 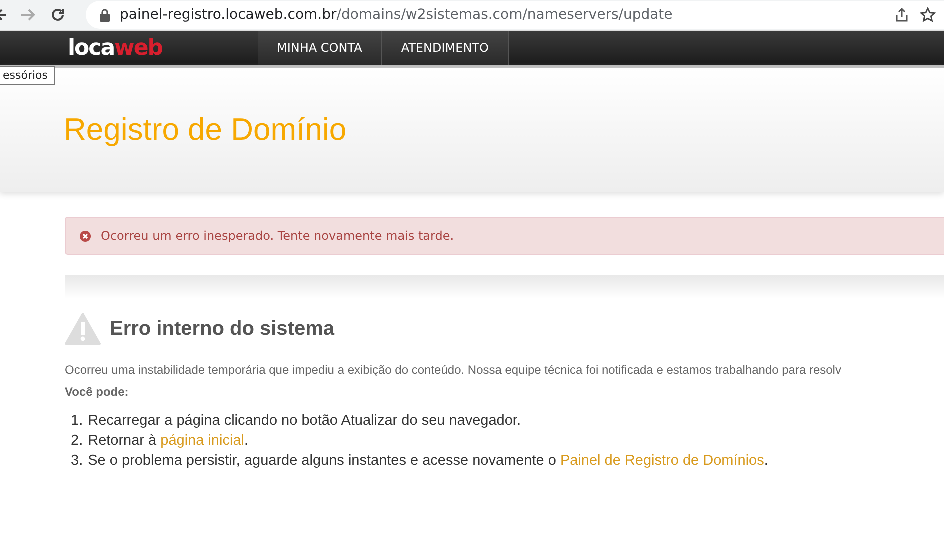 I want to click on locaweb-logo: locaweb, so click(x=129, y=48).